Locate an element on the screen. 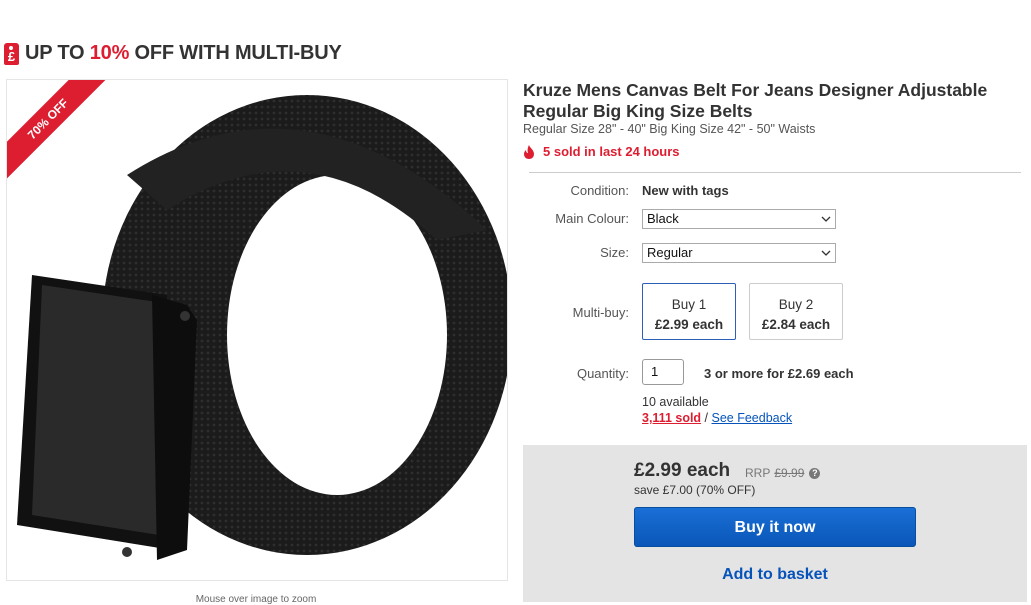  divider is located at coordinates (775, 172).